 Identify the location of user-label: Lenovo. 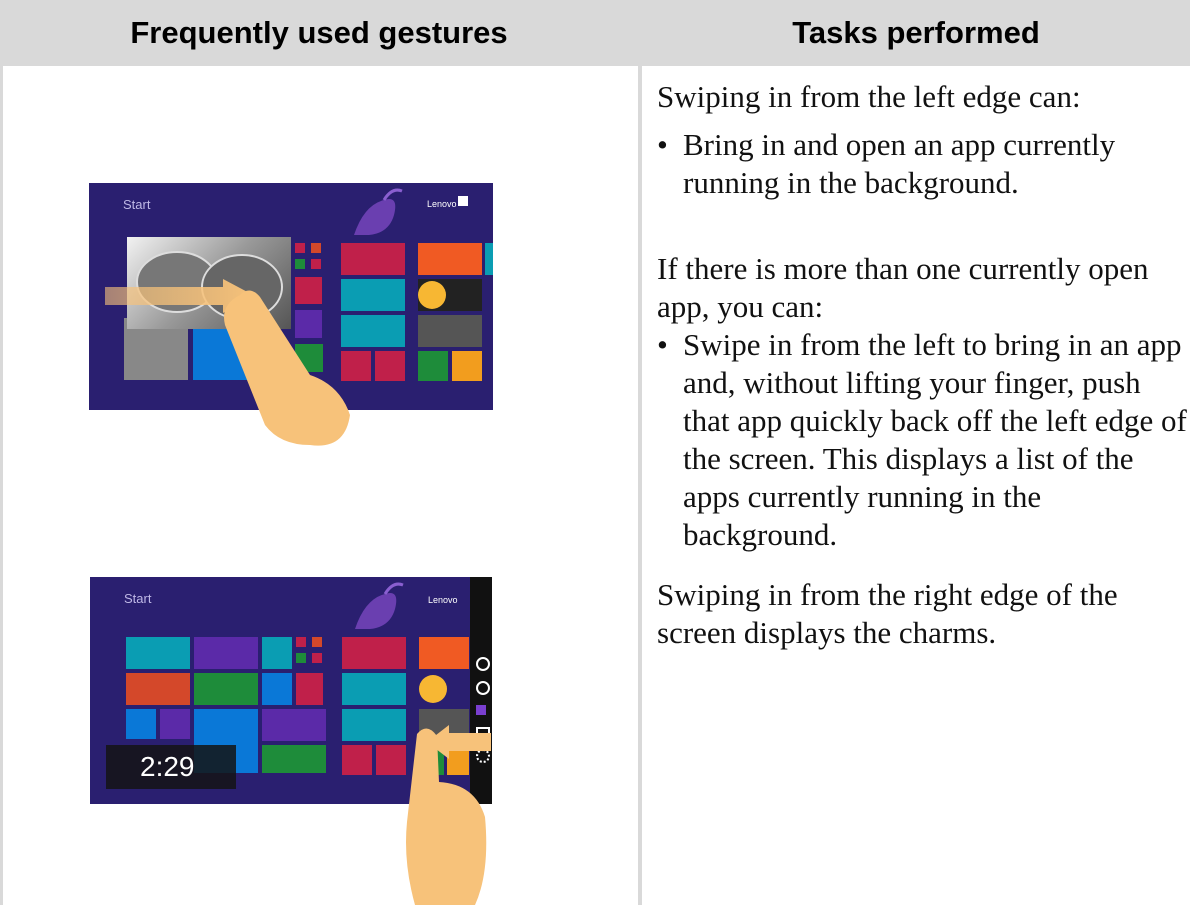
(442, 204).